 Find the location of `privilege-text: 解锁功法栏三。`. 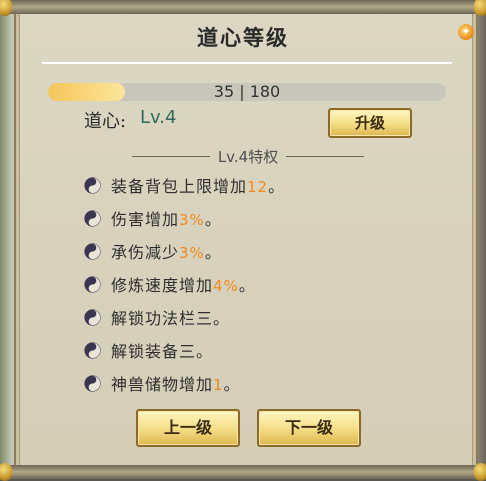

privilege-text: 解锁功法栏三。 is located at coordinates (171, 318).